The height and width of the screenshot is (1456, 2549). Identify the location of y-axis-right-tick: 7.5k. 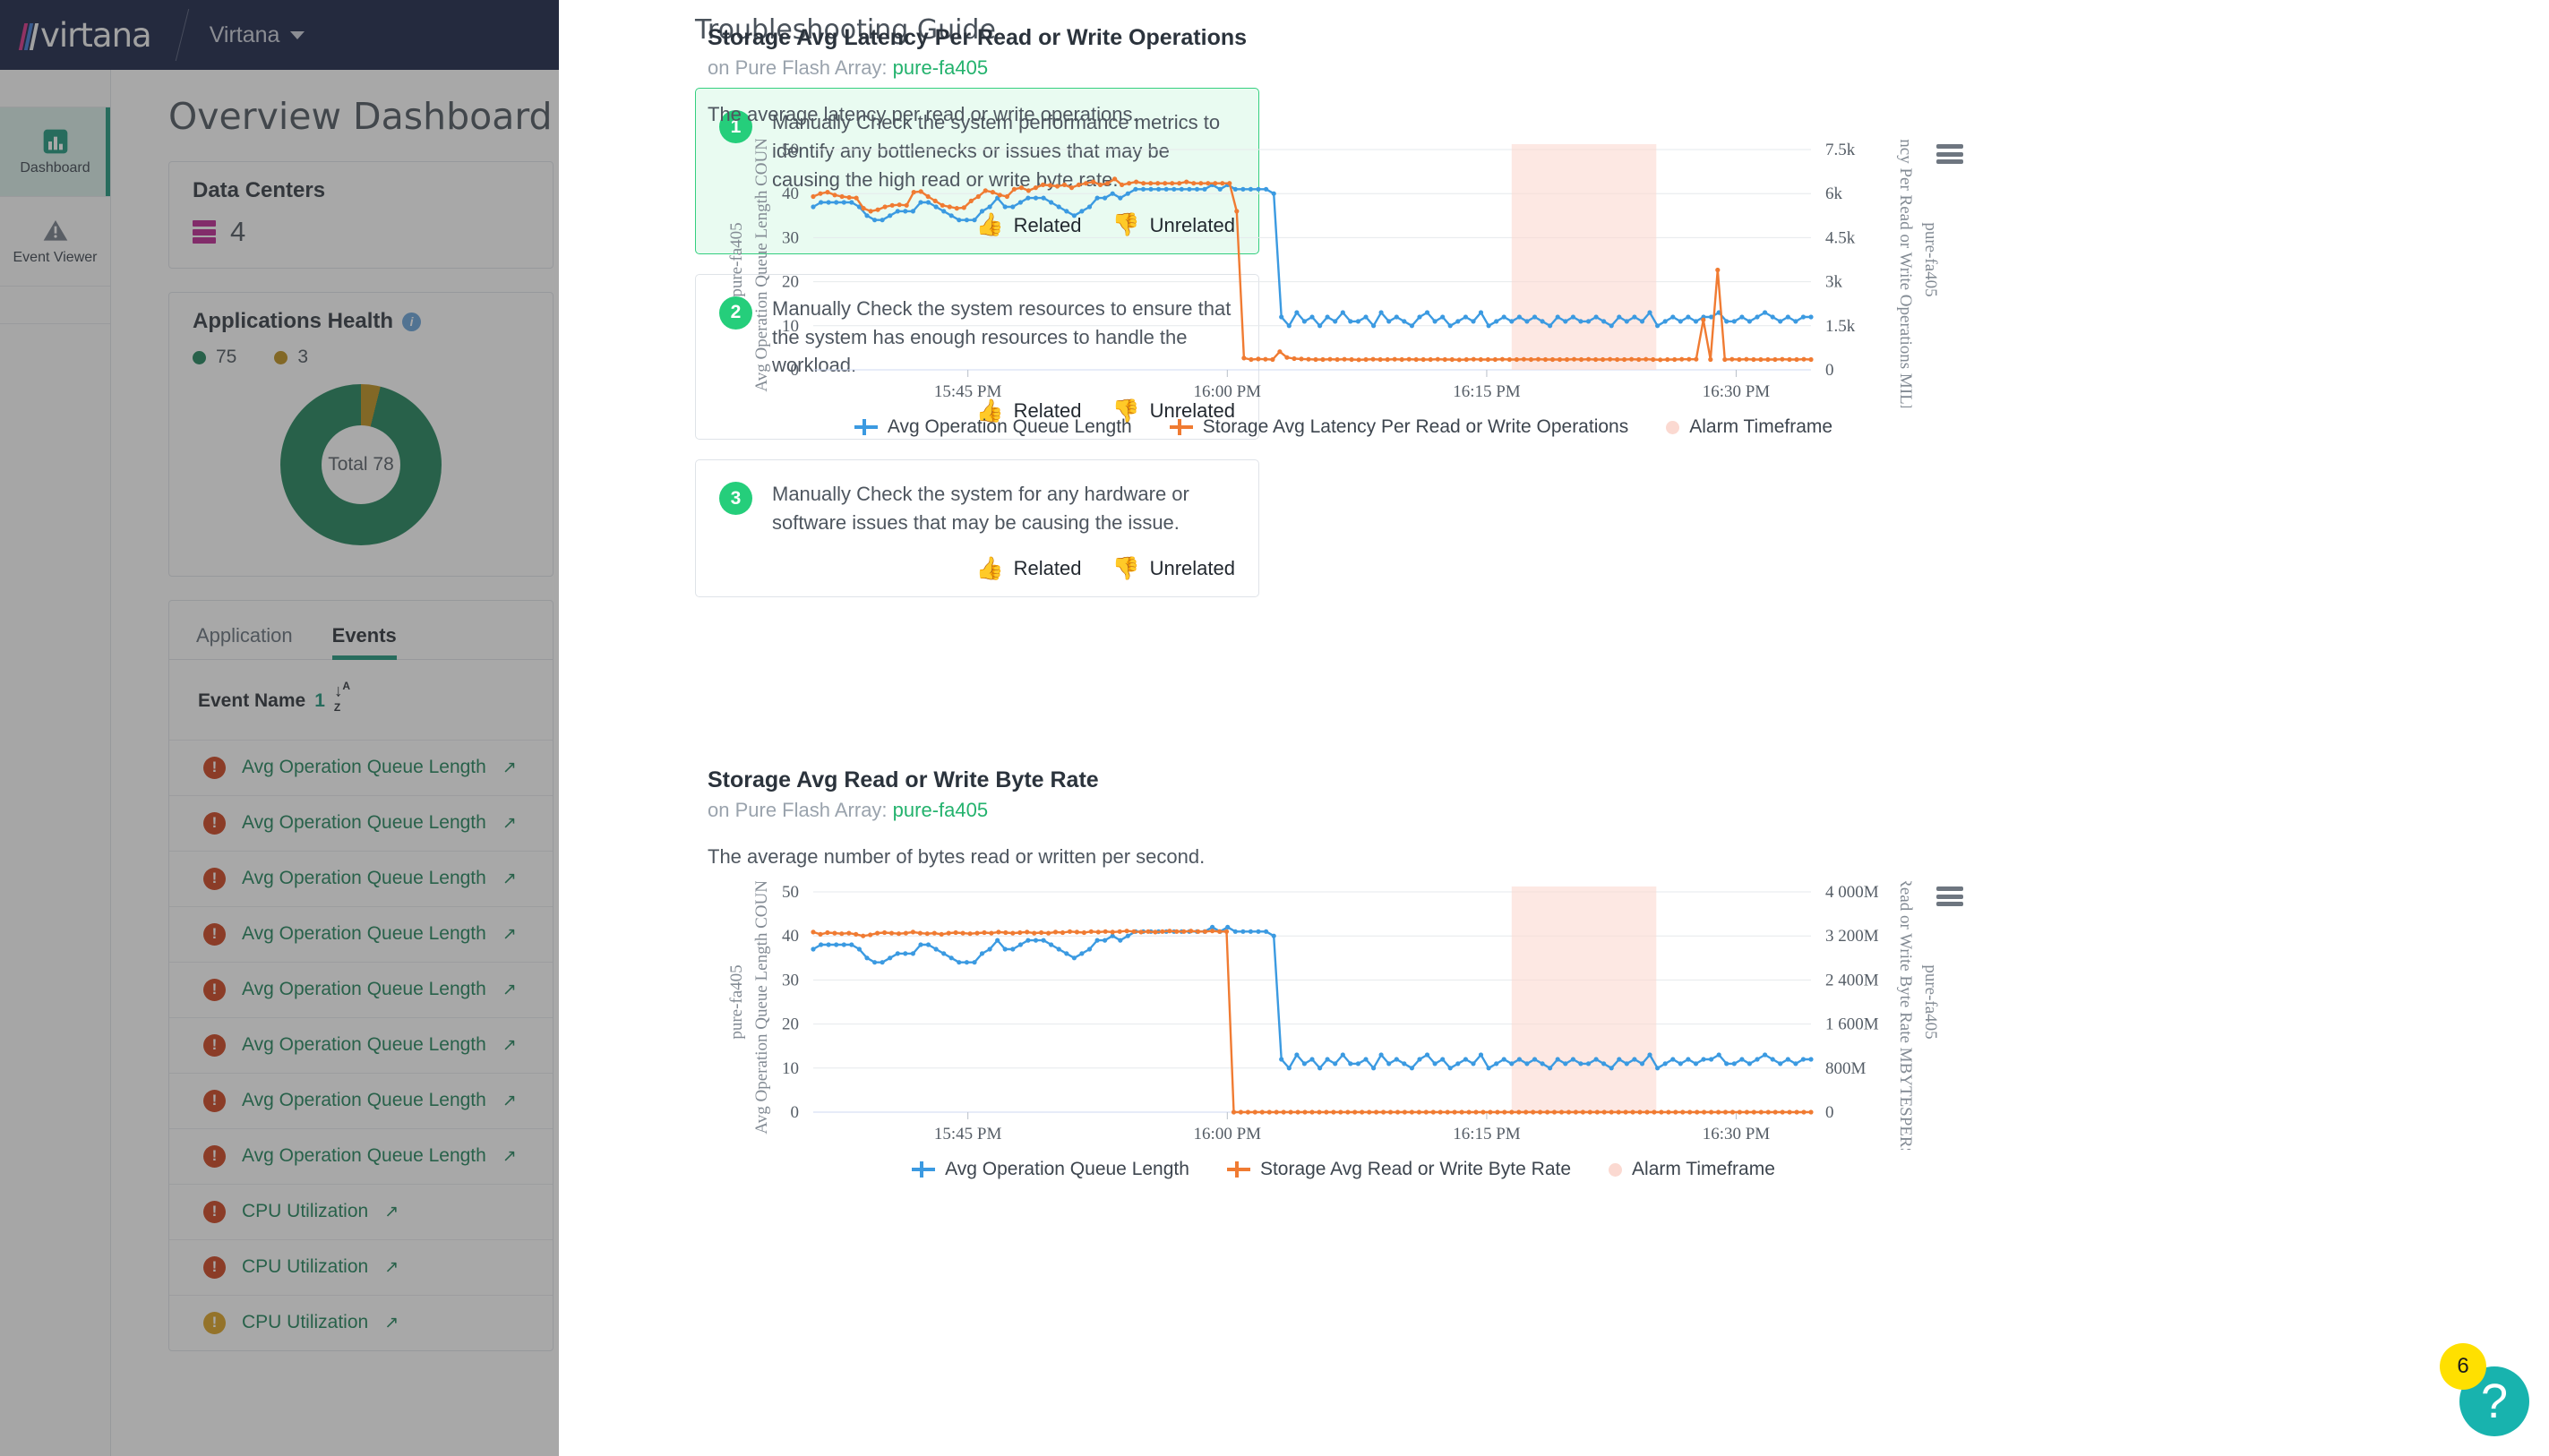
(1841, 150).